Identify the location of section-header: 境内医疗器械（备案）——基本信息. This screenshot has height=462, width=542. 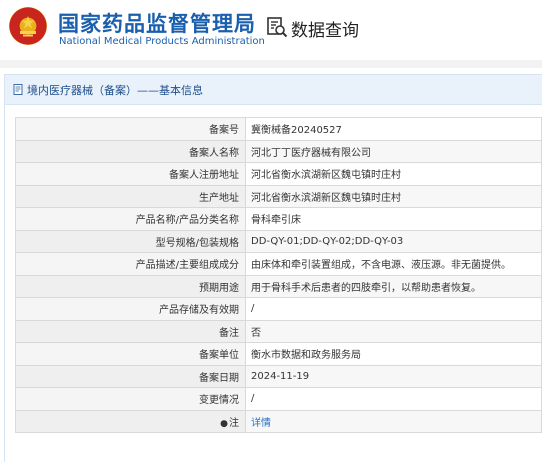
(273, 90).